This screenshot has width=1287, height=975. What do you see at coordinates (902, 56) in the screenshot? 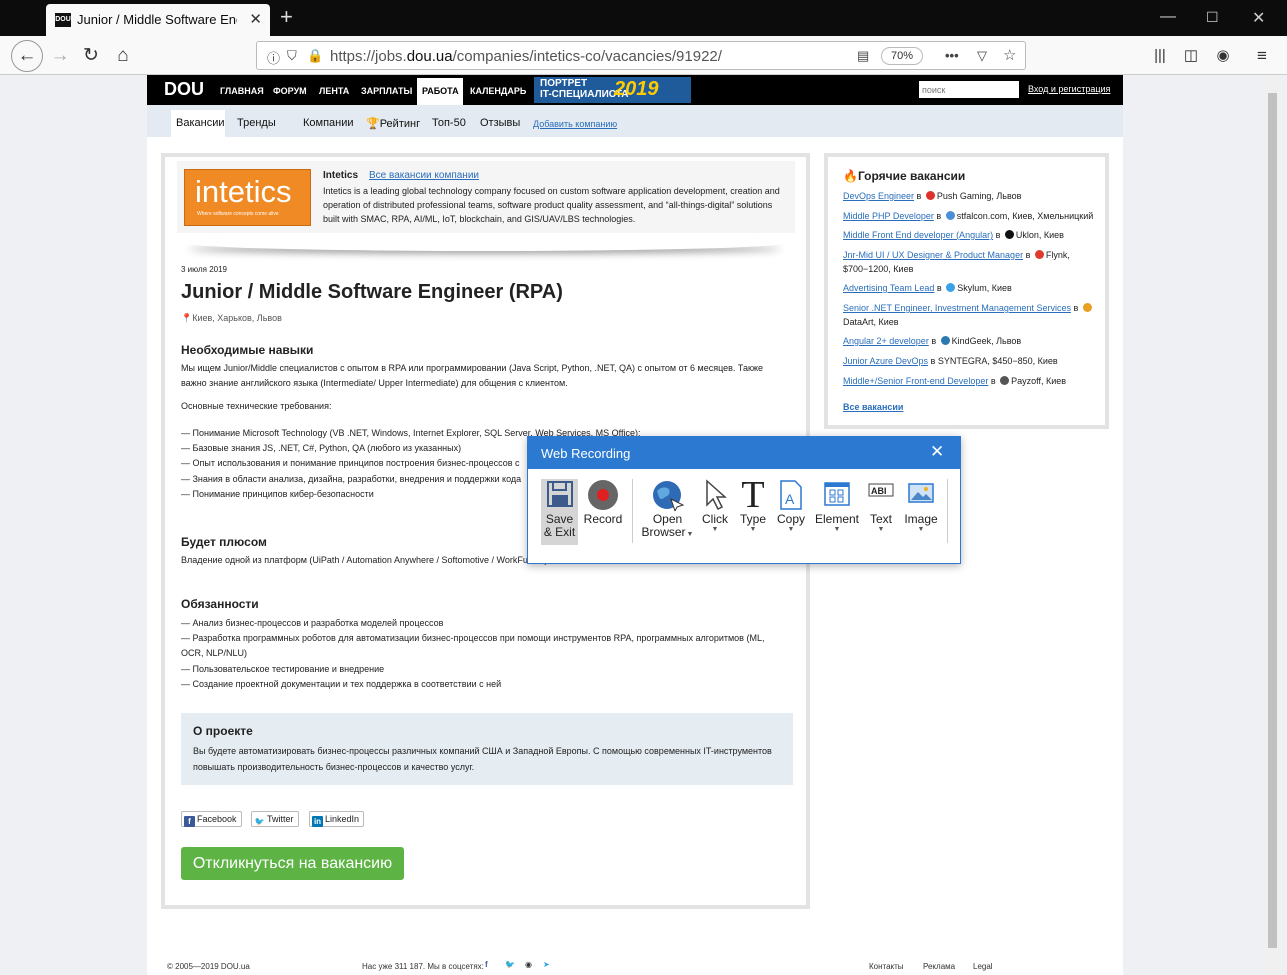
I see `zoom-indicator: 70%` at bounding box center [902, 56].